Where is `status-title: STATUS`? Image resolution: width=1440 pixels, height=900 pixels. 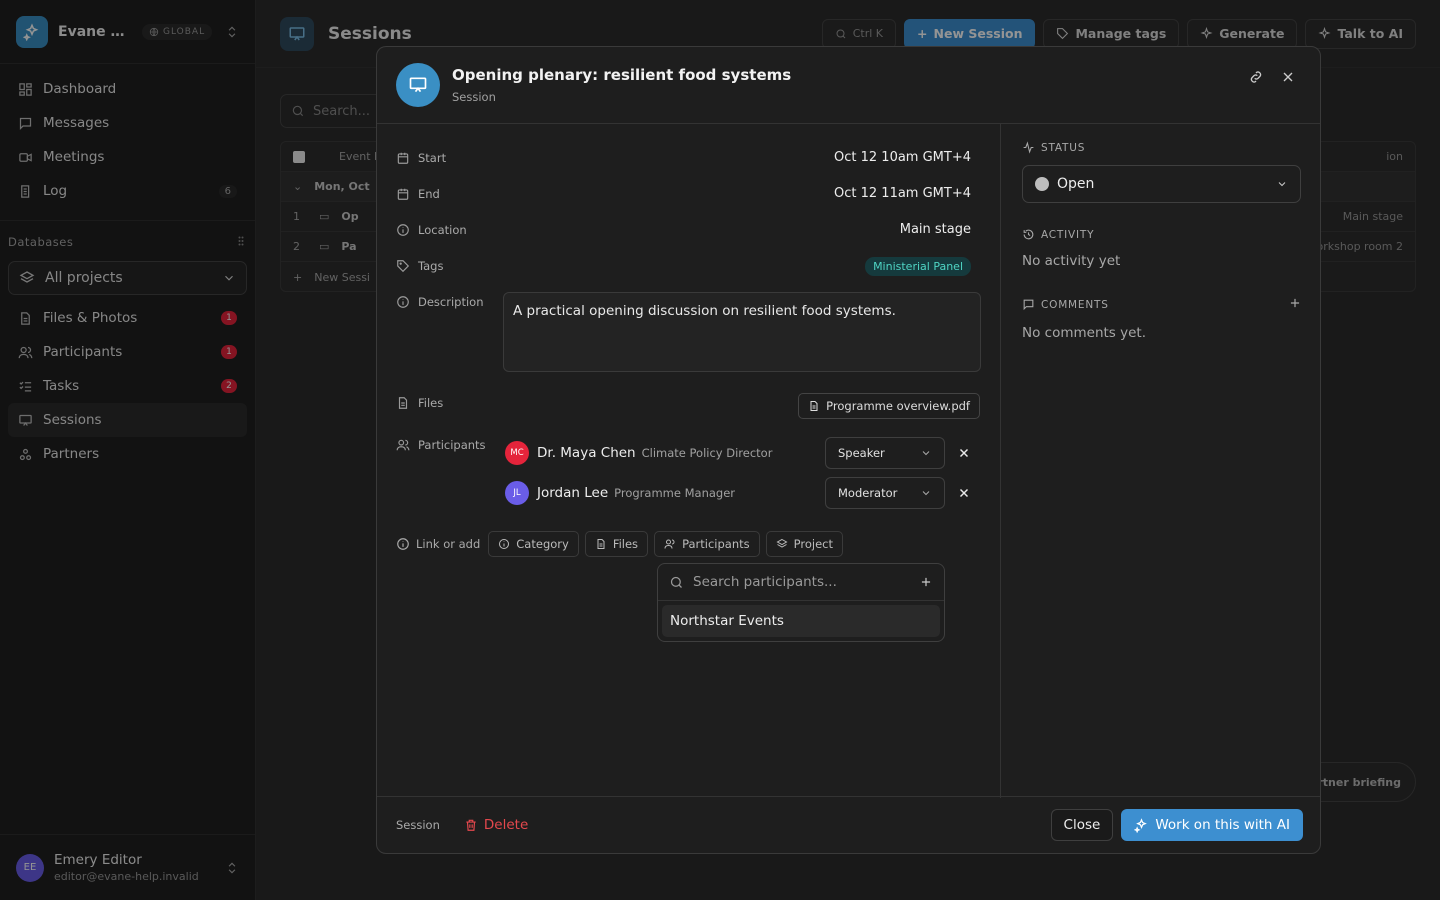
status-title: STATUS is located at coordinates (1063, 147).